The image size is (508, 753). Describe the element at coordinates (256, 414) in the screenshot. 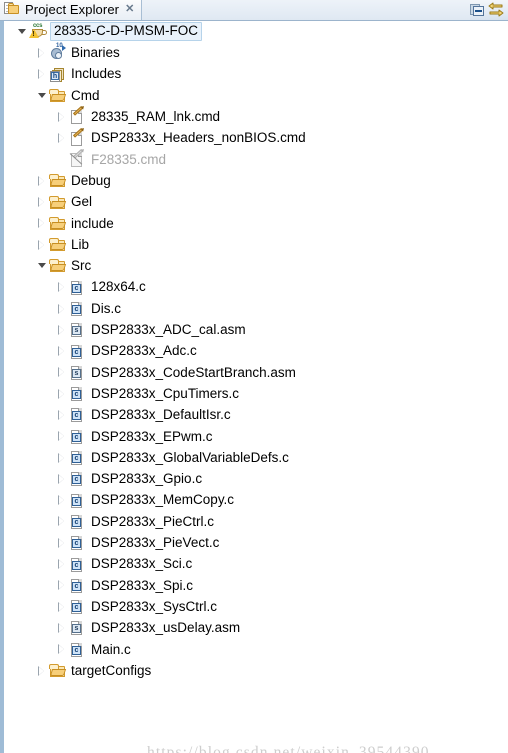

I see `tree-item: c DSP2833x_DefaultIsr.c` at that location.